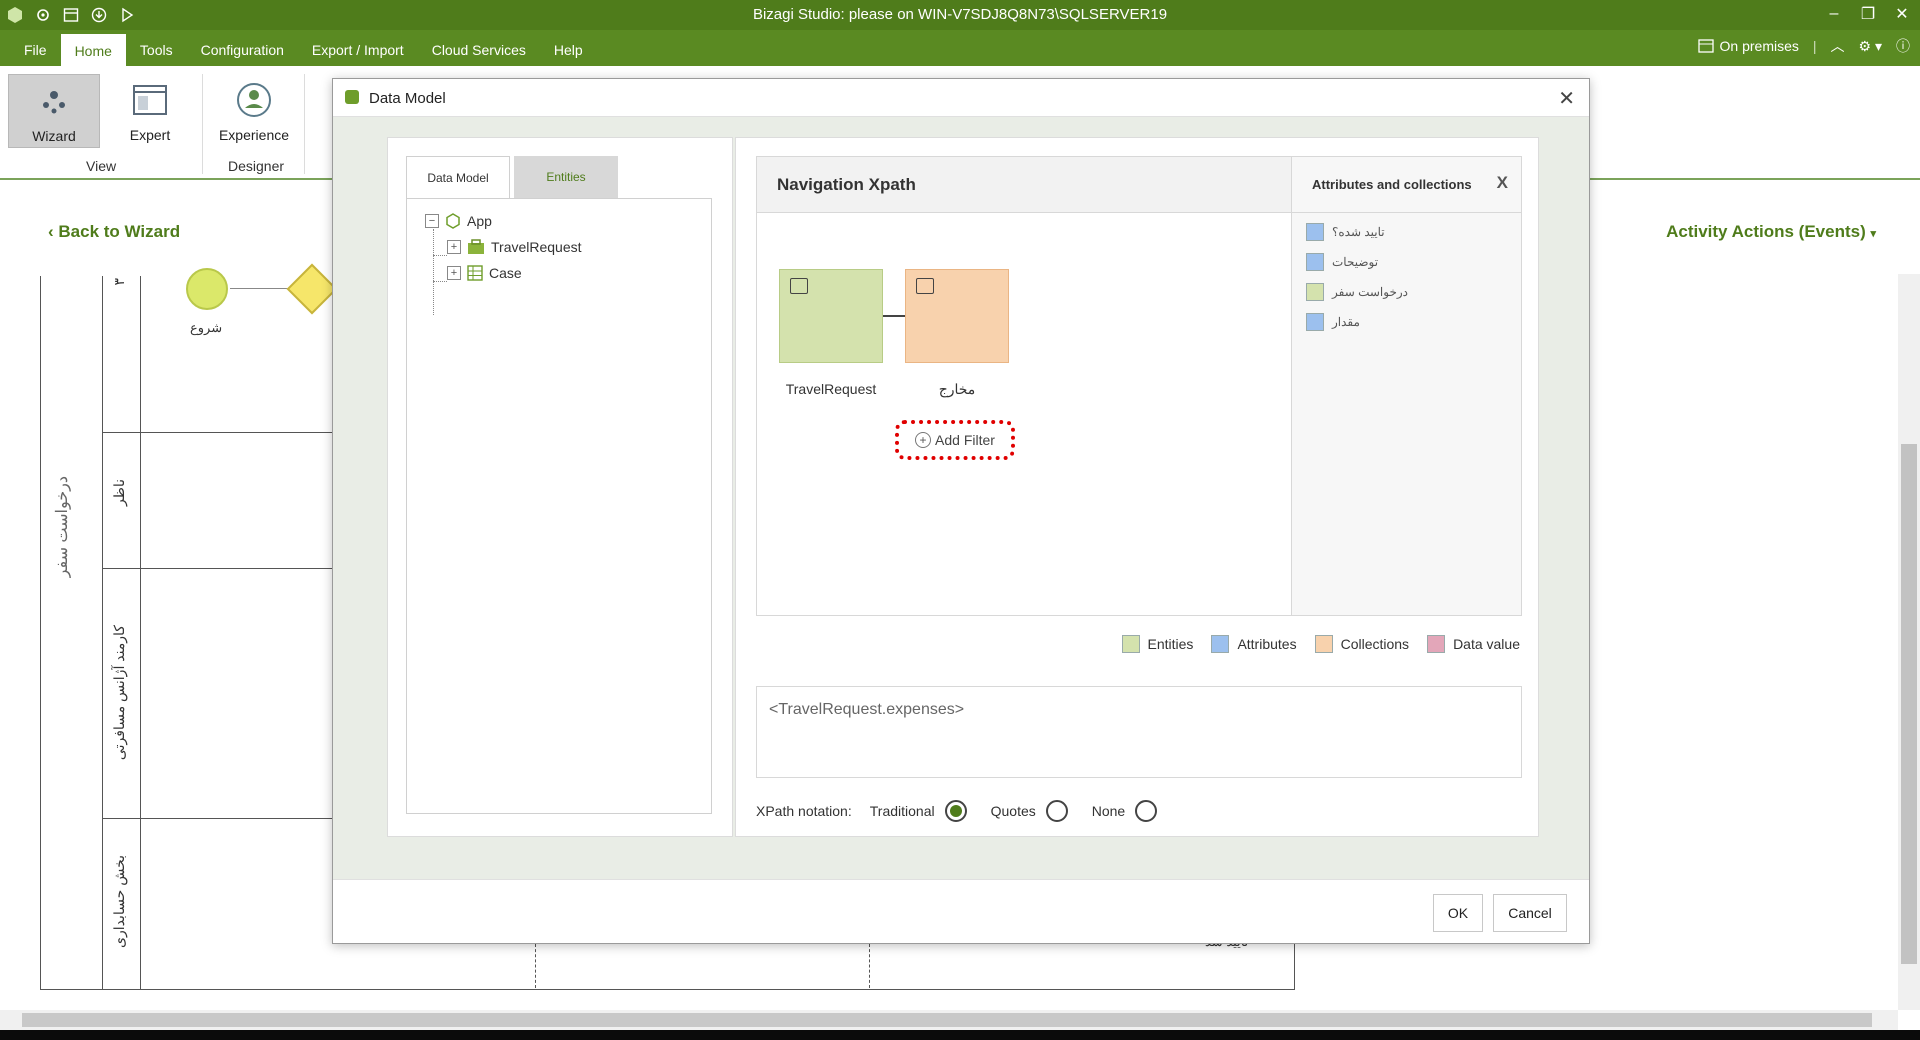  I want to click on help-icon: ⓘ, so click(1903, 46).